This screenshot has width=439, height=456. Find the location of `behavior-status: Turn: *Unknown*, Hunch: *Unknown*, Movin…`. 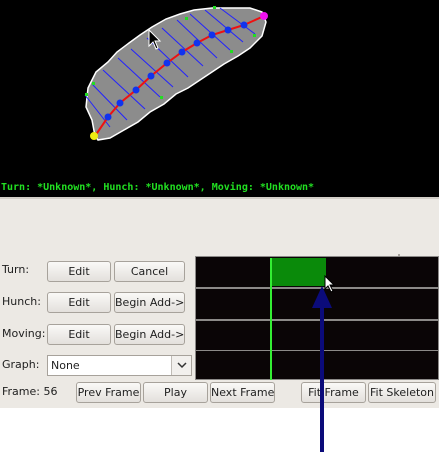

behavior-status: Turn: *Unknown*, Hunch: *Unknown*, Movin… is located at coordinates (158, 187).